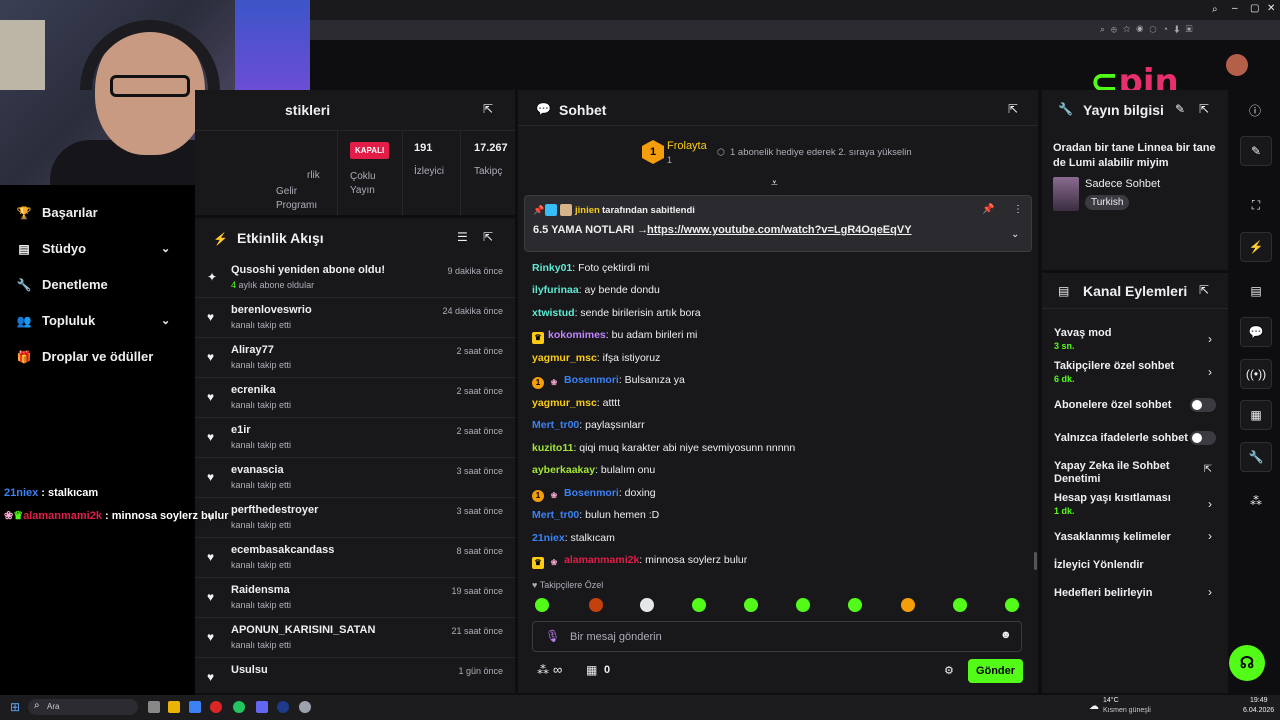 This screenshot has height=720, width=1280. Describe the element at coordinates (614, 336) in the screenshot. I see `chat-message: ♛ kokomimes: bu adam birileri mi` at that location.